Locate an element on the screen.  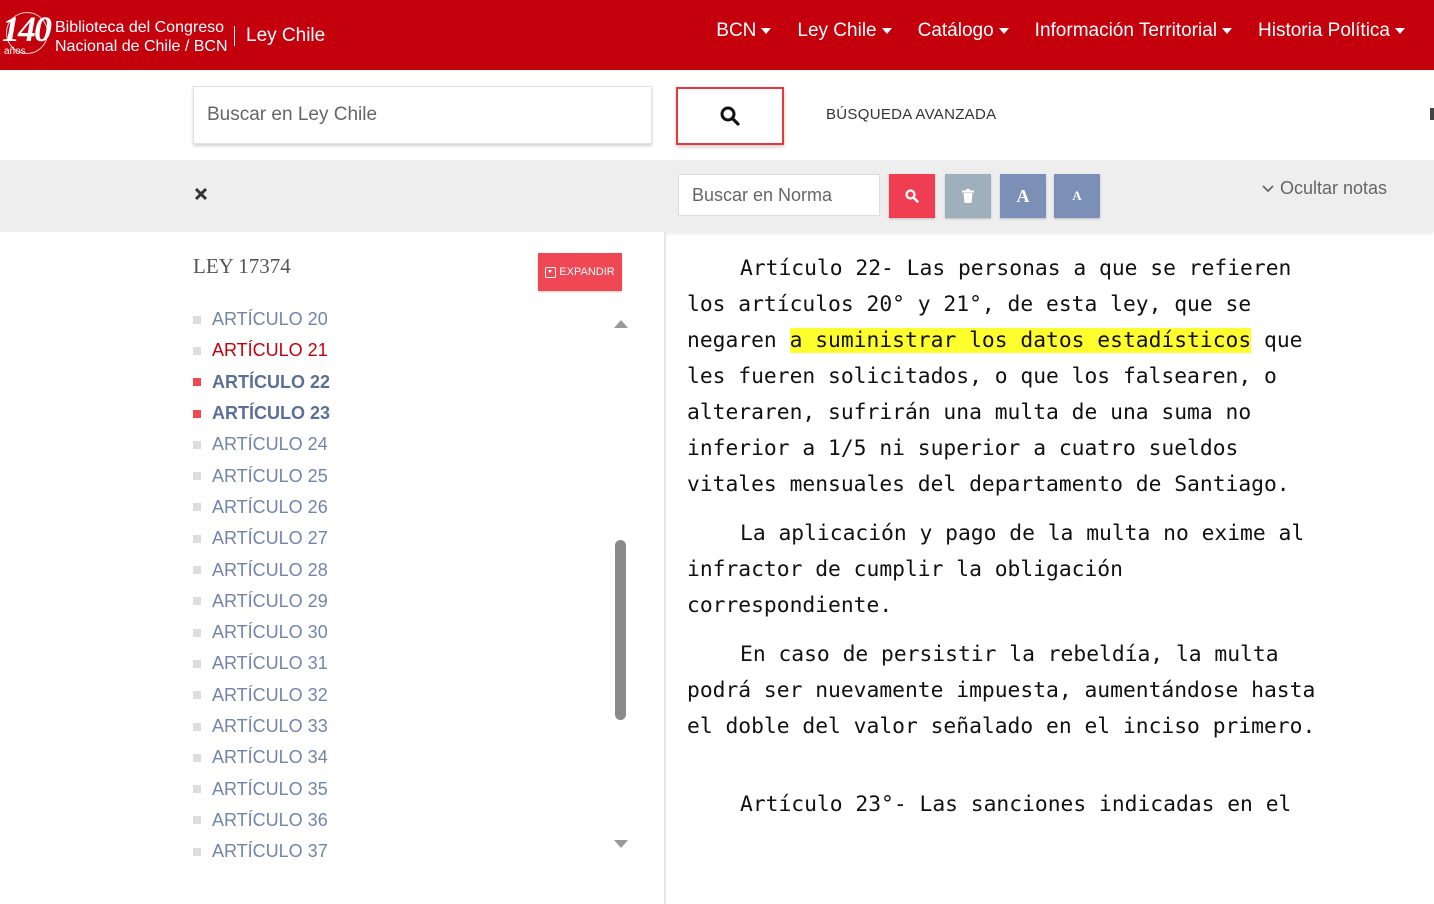
toc-article-item: ARTÍCULO 22 is located at coordinates (261, 382).